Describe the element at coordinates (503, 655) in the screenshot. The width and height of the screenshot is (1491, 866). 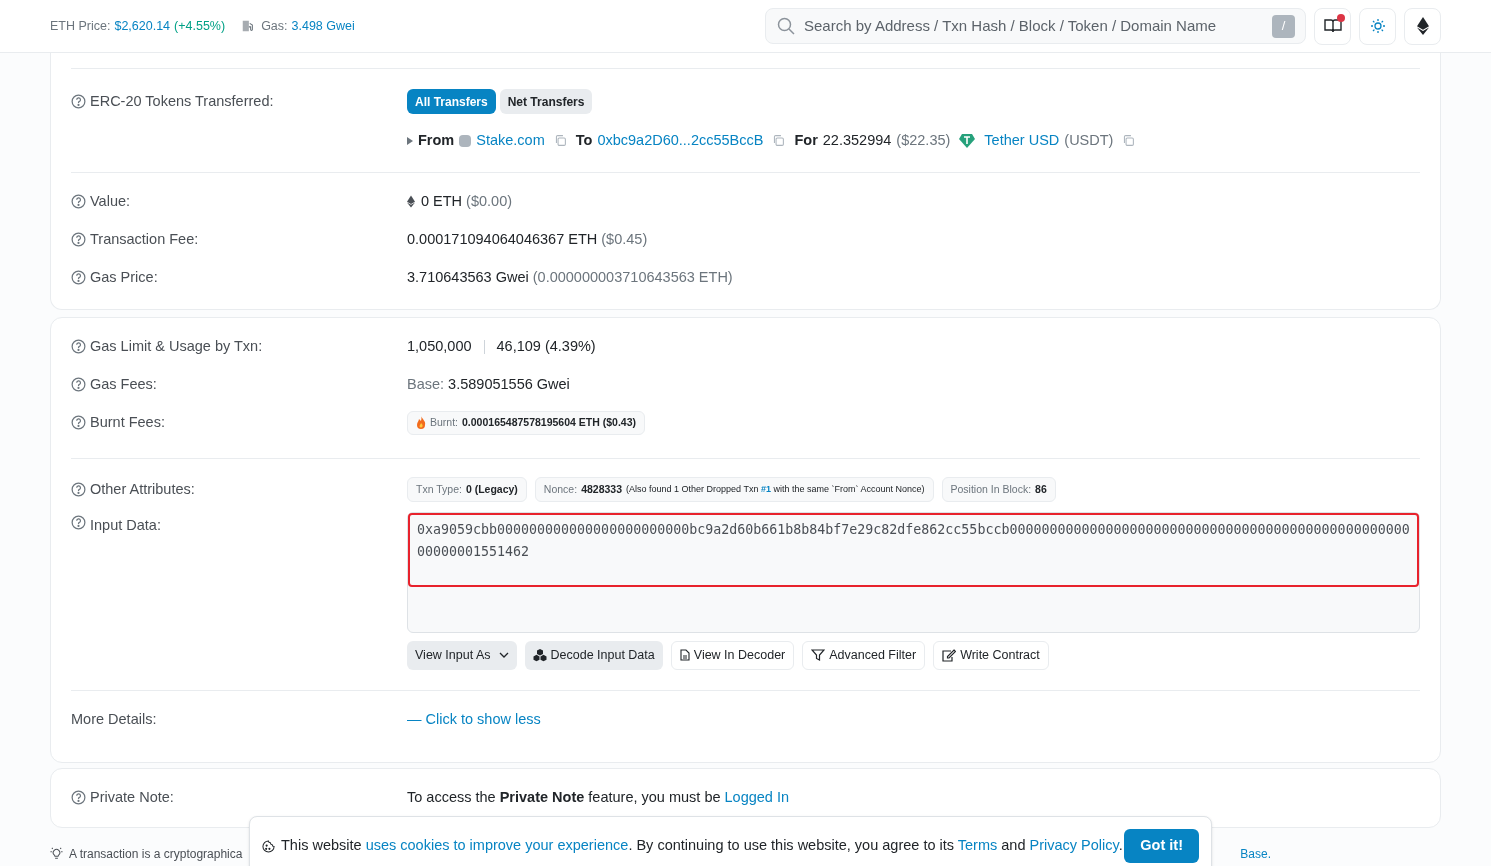
I see `chevron-down-icon` at that location.